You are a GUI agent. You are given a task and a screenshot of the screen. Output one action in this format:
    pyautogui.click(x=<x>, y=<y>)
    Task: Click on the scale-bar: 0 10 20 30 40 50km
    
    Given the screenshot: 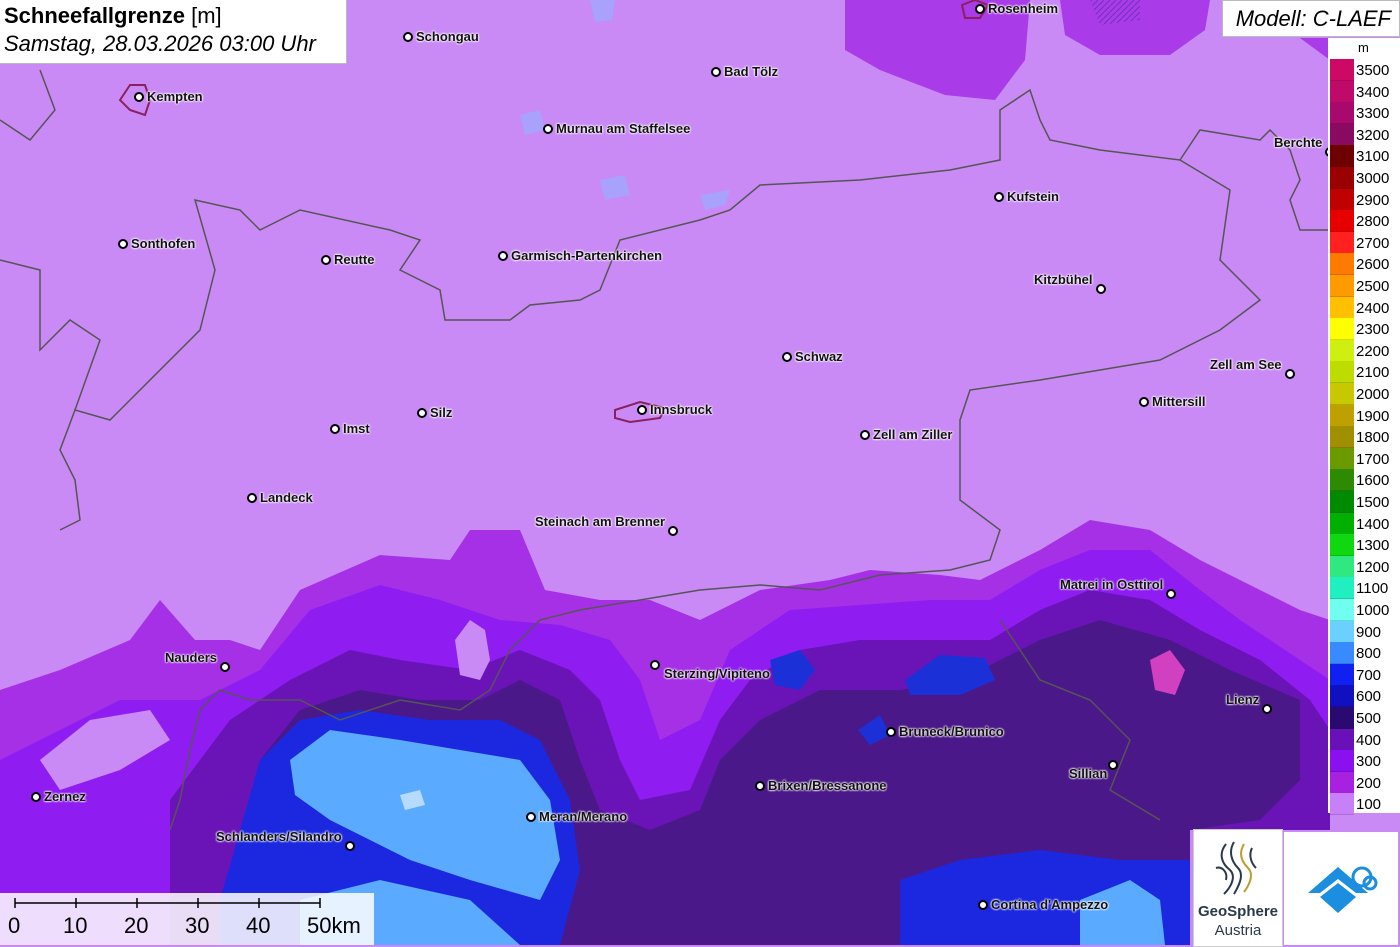 What is the action you would take?
    pyautogui.click(x=187, y=919)
    